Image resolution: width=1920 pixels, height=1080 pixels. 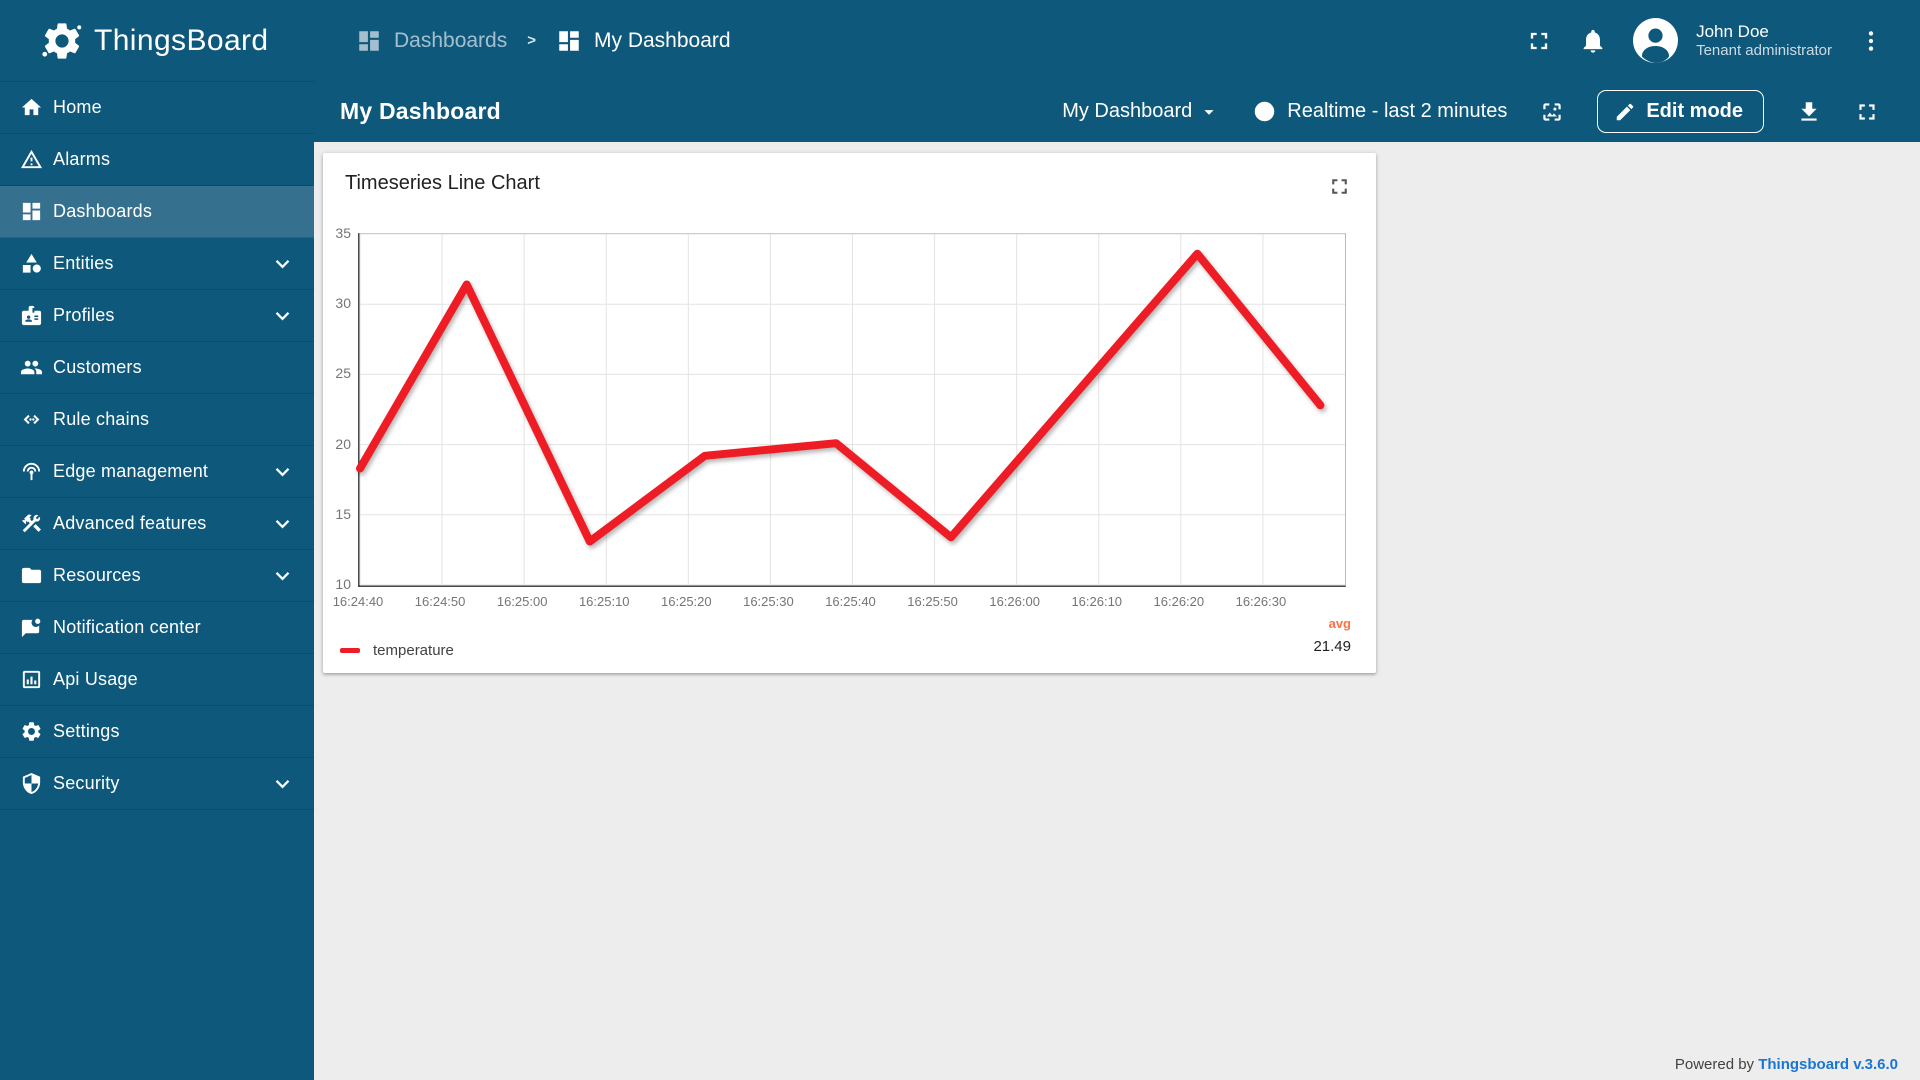 I want to click on edit-mode-label: Edit mode, so click(x=1694, y=111).